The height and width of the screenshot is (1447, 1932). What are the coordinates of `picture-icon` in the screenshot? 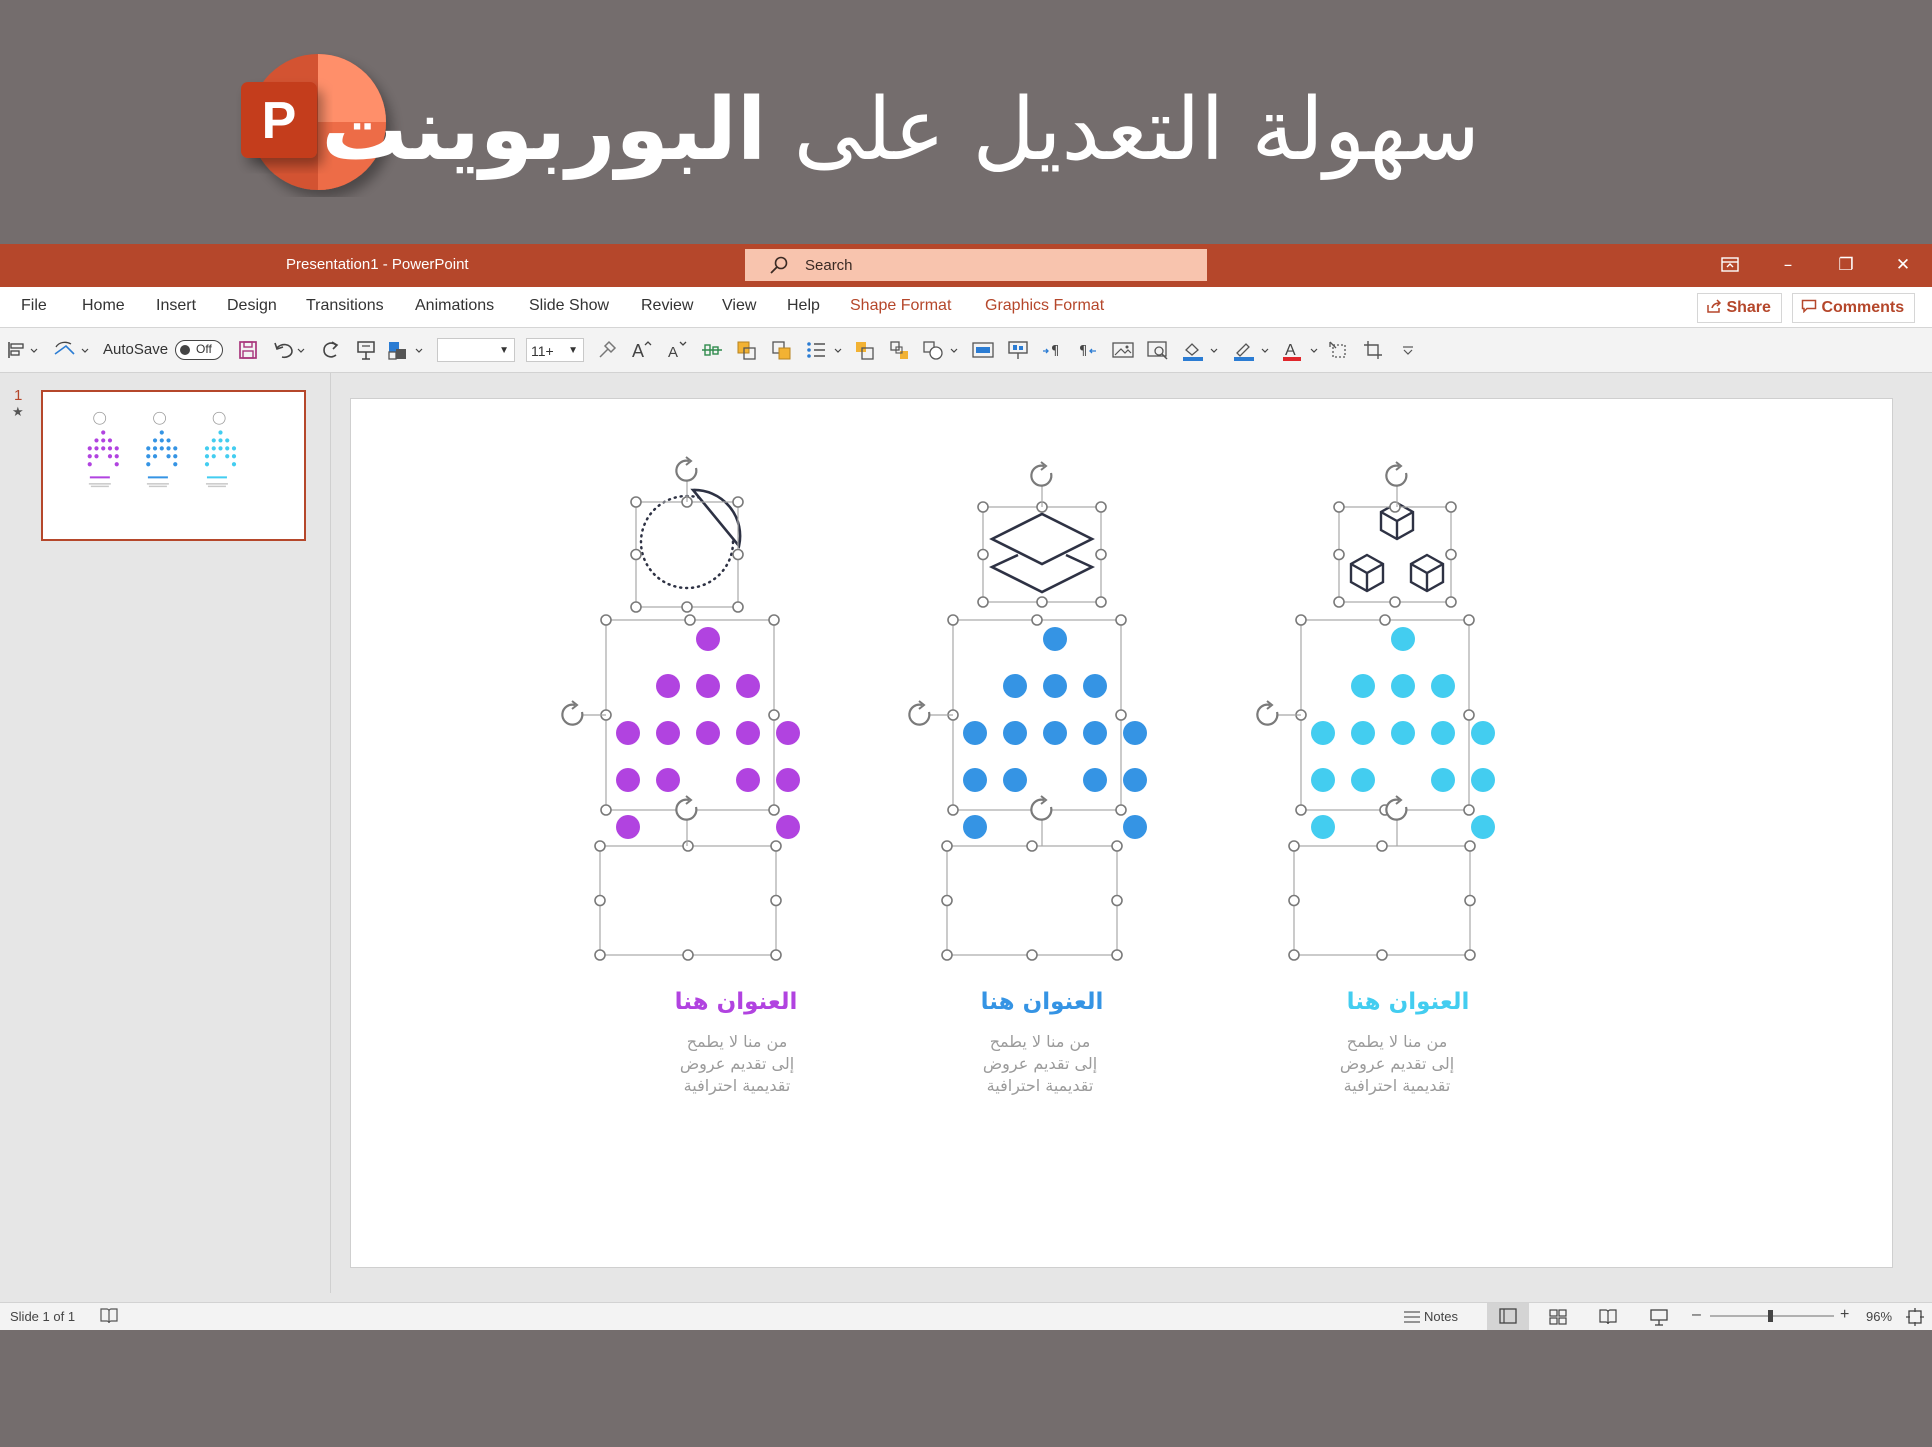 It's located at (1123, 350).